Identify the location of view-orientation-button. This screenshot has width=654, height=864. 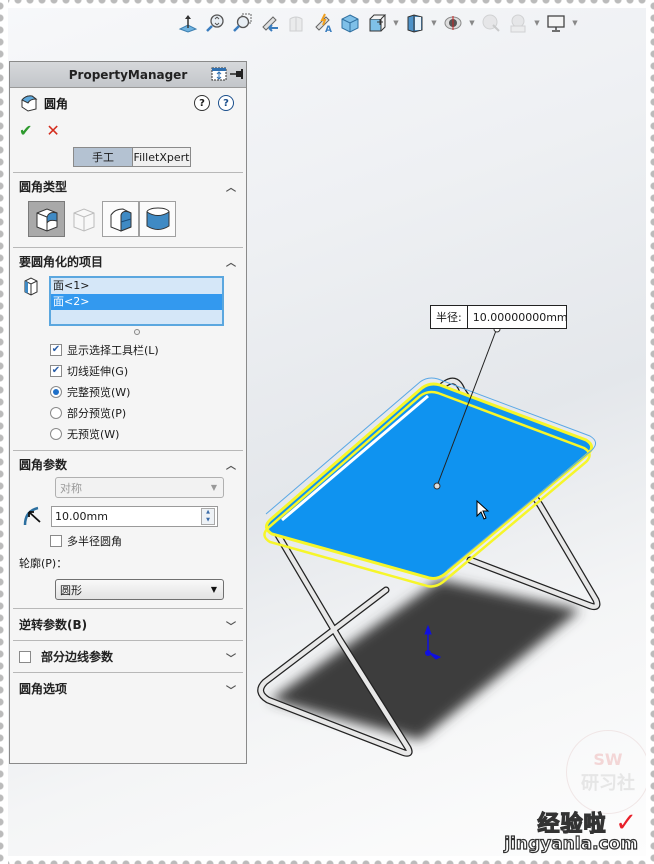
(350, 23).